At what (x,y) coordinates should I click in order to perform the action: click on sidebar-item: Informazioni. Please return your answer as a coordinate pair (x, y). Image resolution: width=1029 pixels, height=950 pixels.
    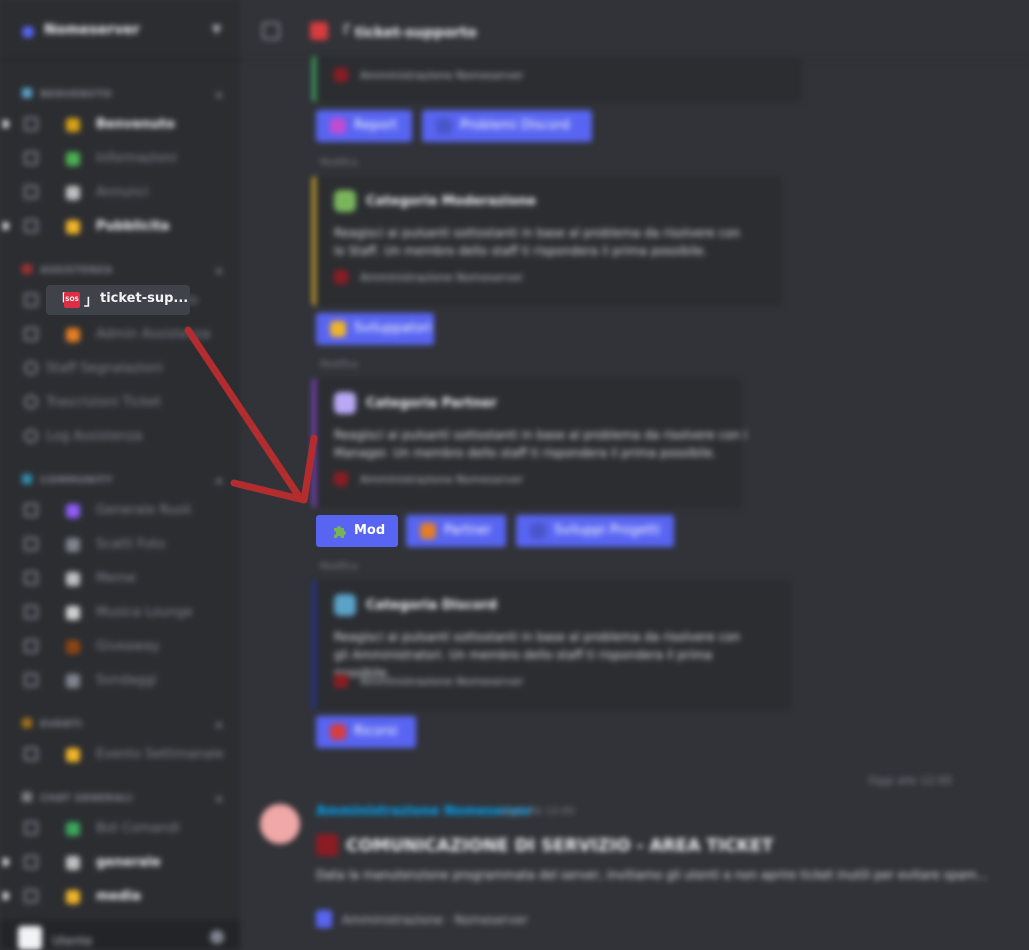
    Looking at the image, I should click on (123, 159).